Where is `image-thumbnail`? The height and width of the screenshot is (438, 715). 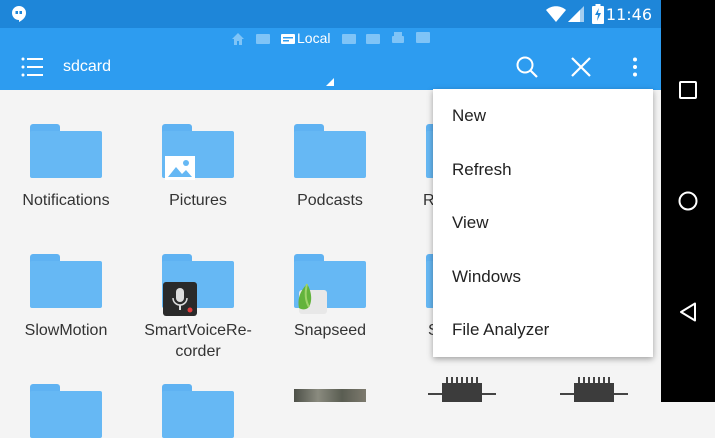 image-thumbnail is located at coordinates (330, 395).